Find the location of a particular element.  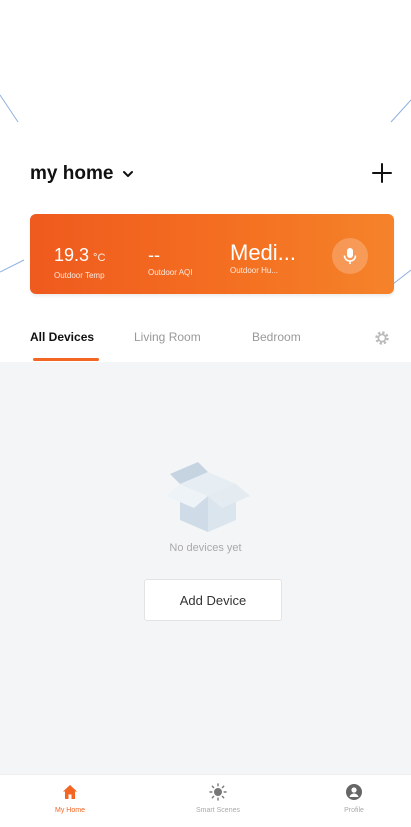

microphone-icon is located at coordinates (350, 256).